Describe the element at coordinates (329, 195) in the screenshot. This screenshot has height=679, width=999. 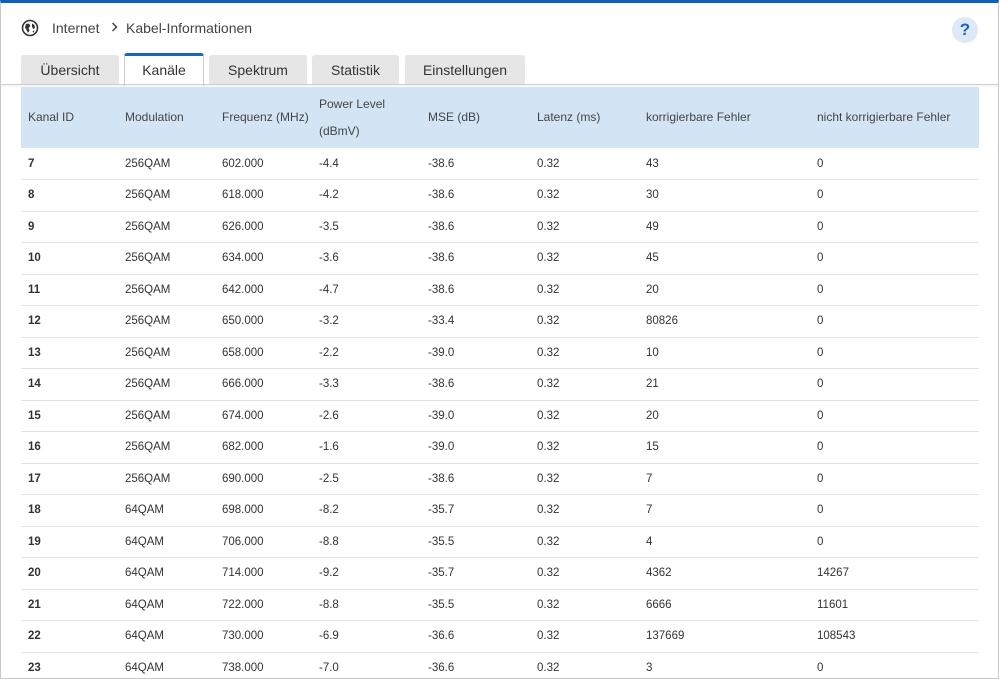
I see `cell-power-level: -4.2` at that location.